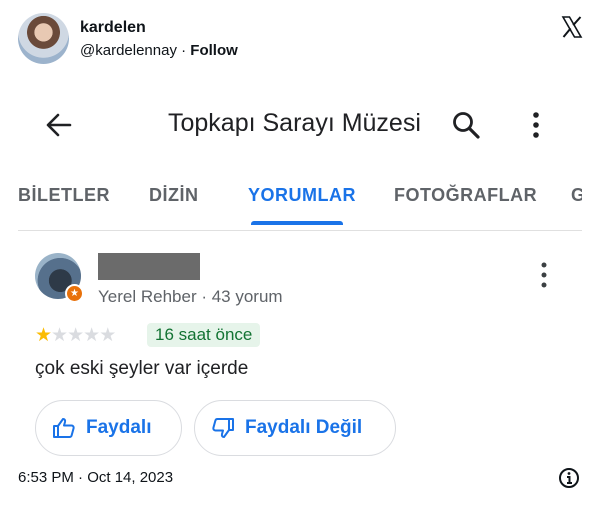 The image size is (600, 508). Describe the element at coordinates (294, 123) in the screenshot. I see `place-title: Topkapı Sarayı Müzesi` at that location.